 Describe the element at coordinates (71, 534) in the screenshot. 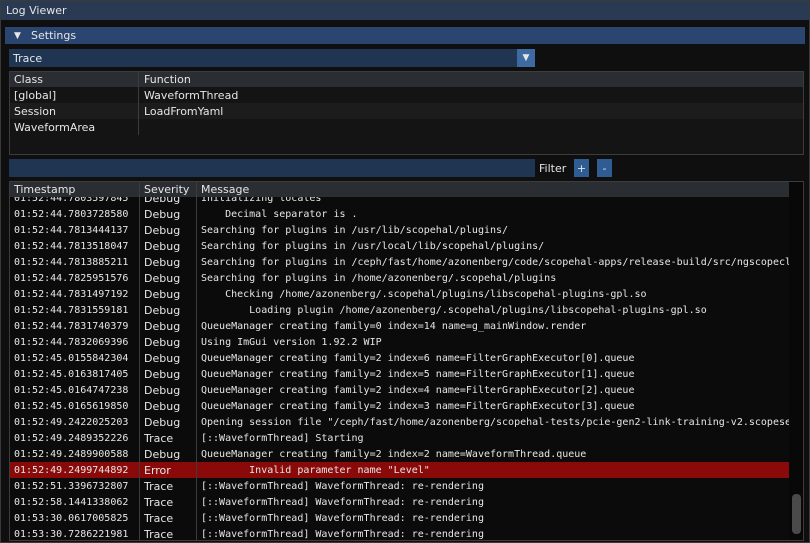

I see `timestamp-cell: 01:53:30.7286221981` at that location.